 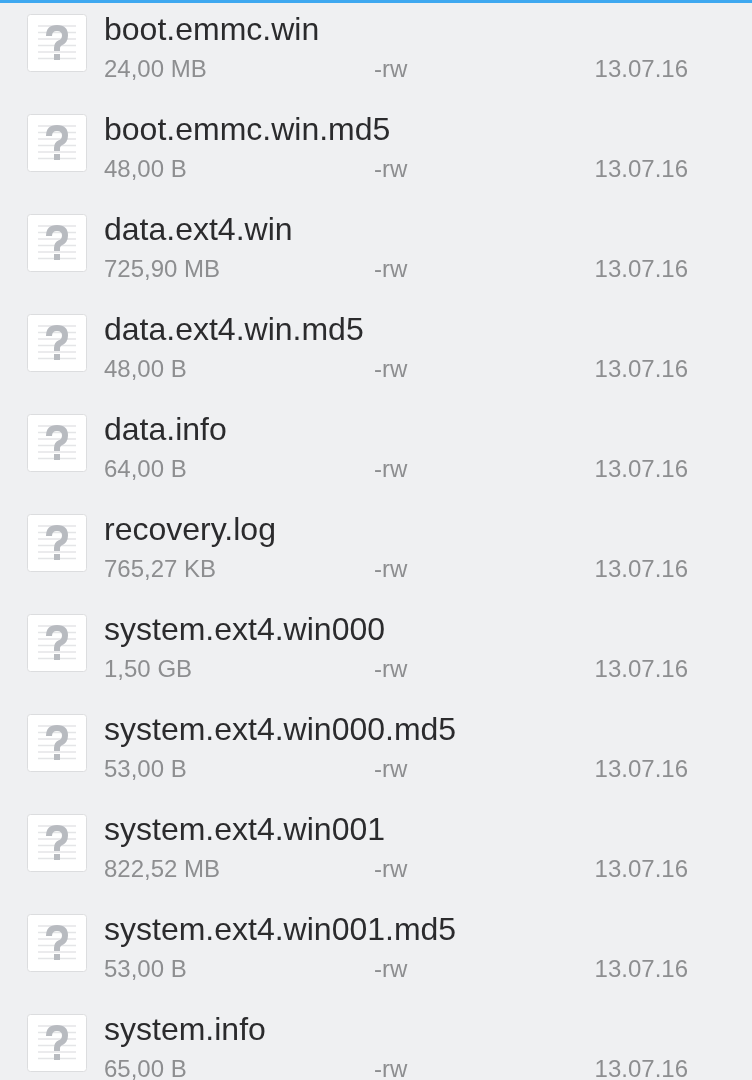 I want to click on file-size: 65,00 B, so click(x=145, y=1069).